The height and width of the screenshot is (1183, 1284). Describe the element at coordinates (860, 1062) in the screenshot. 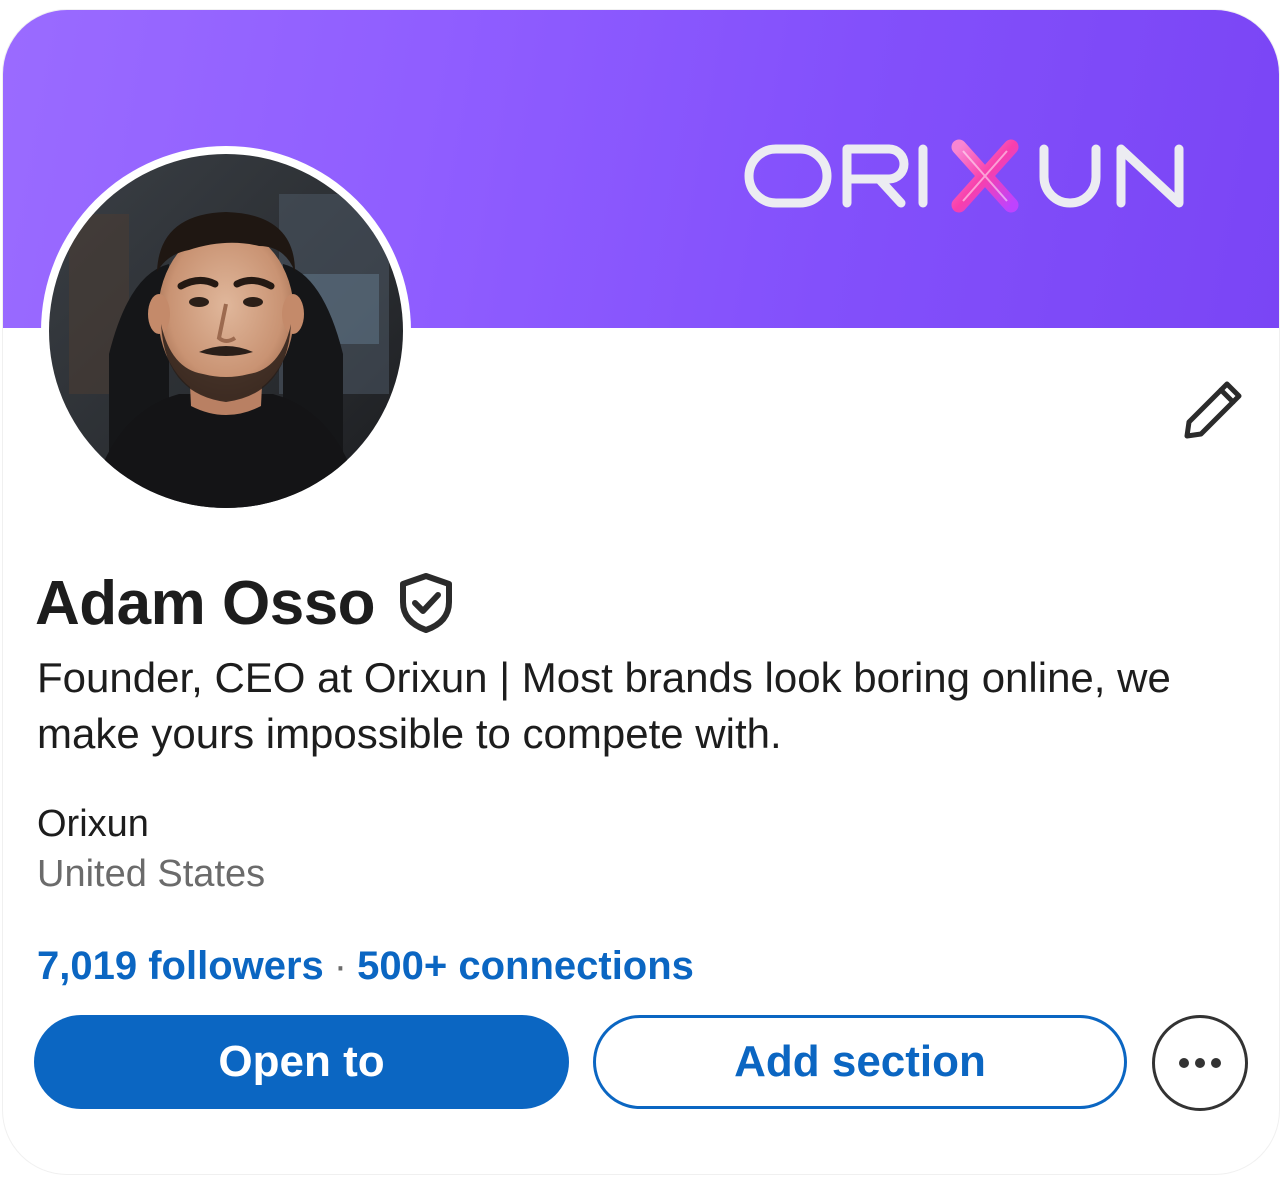

I see `add-section-button: Add section` at that location.